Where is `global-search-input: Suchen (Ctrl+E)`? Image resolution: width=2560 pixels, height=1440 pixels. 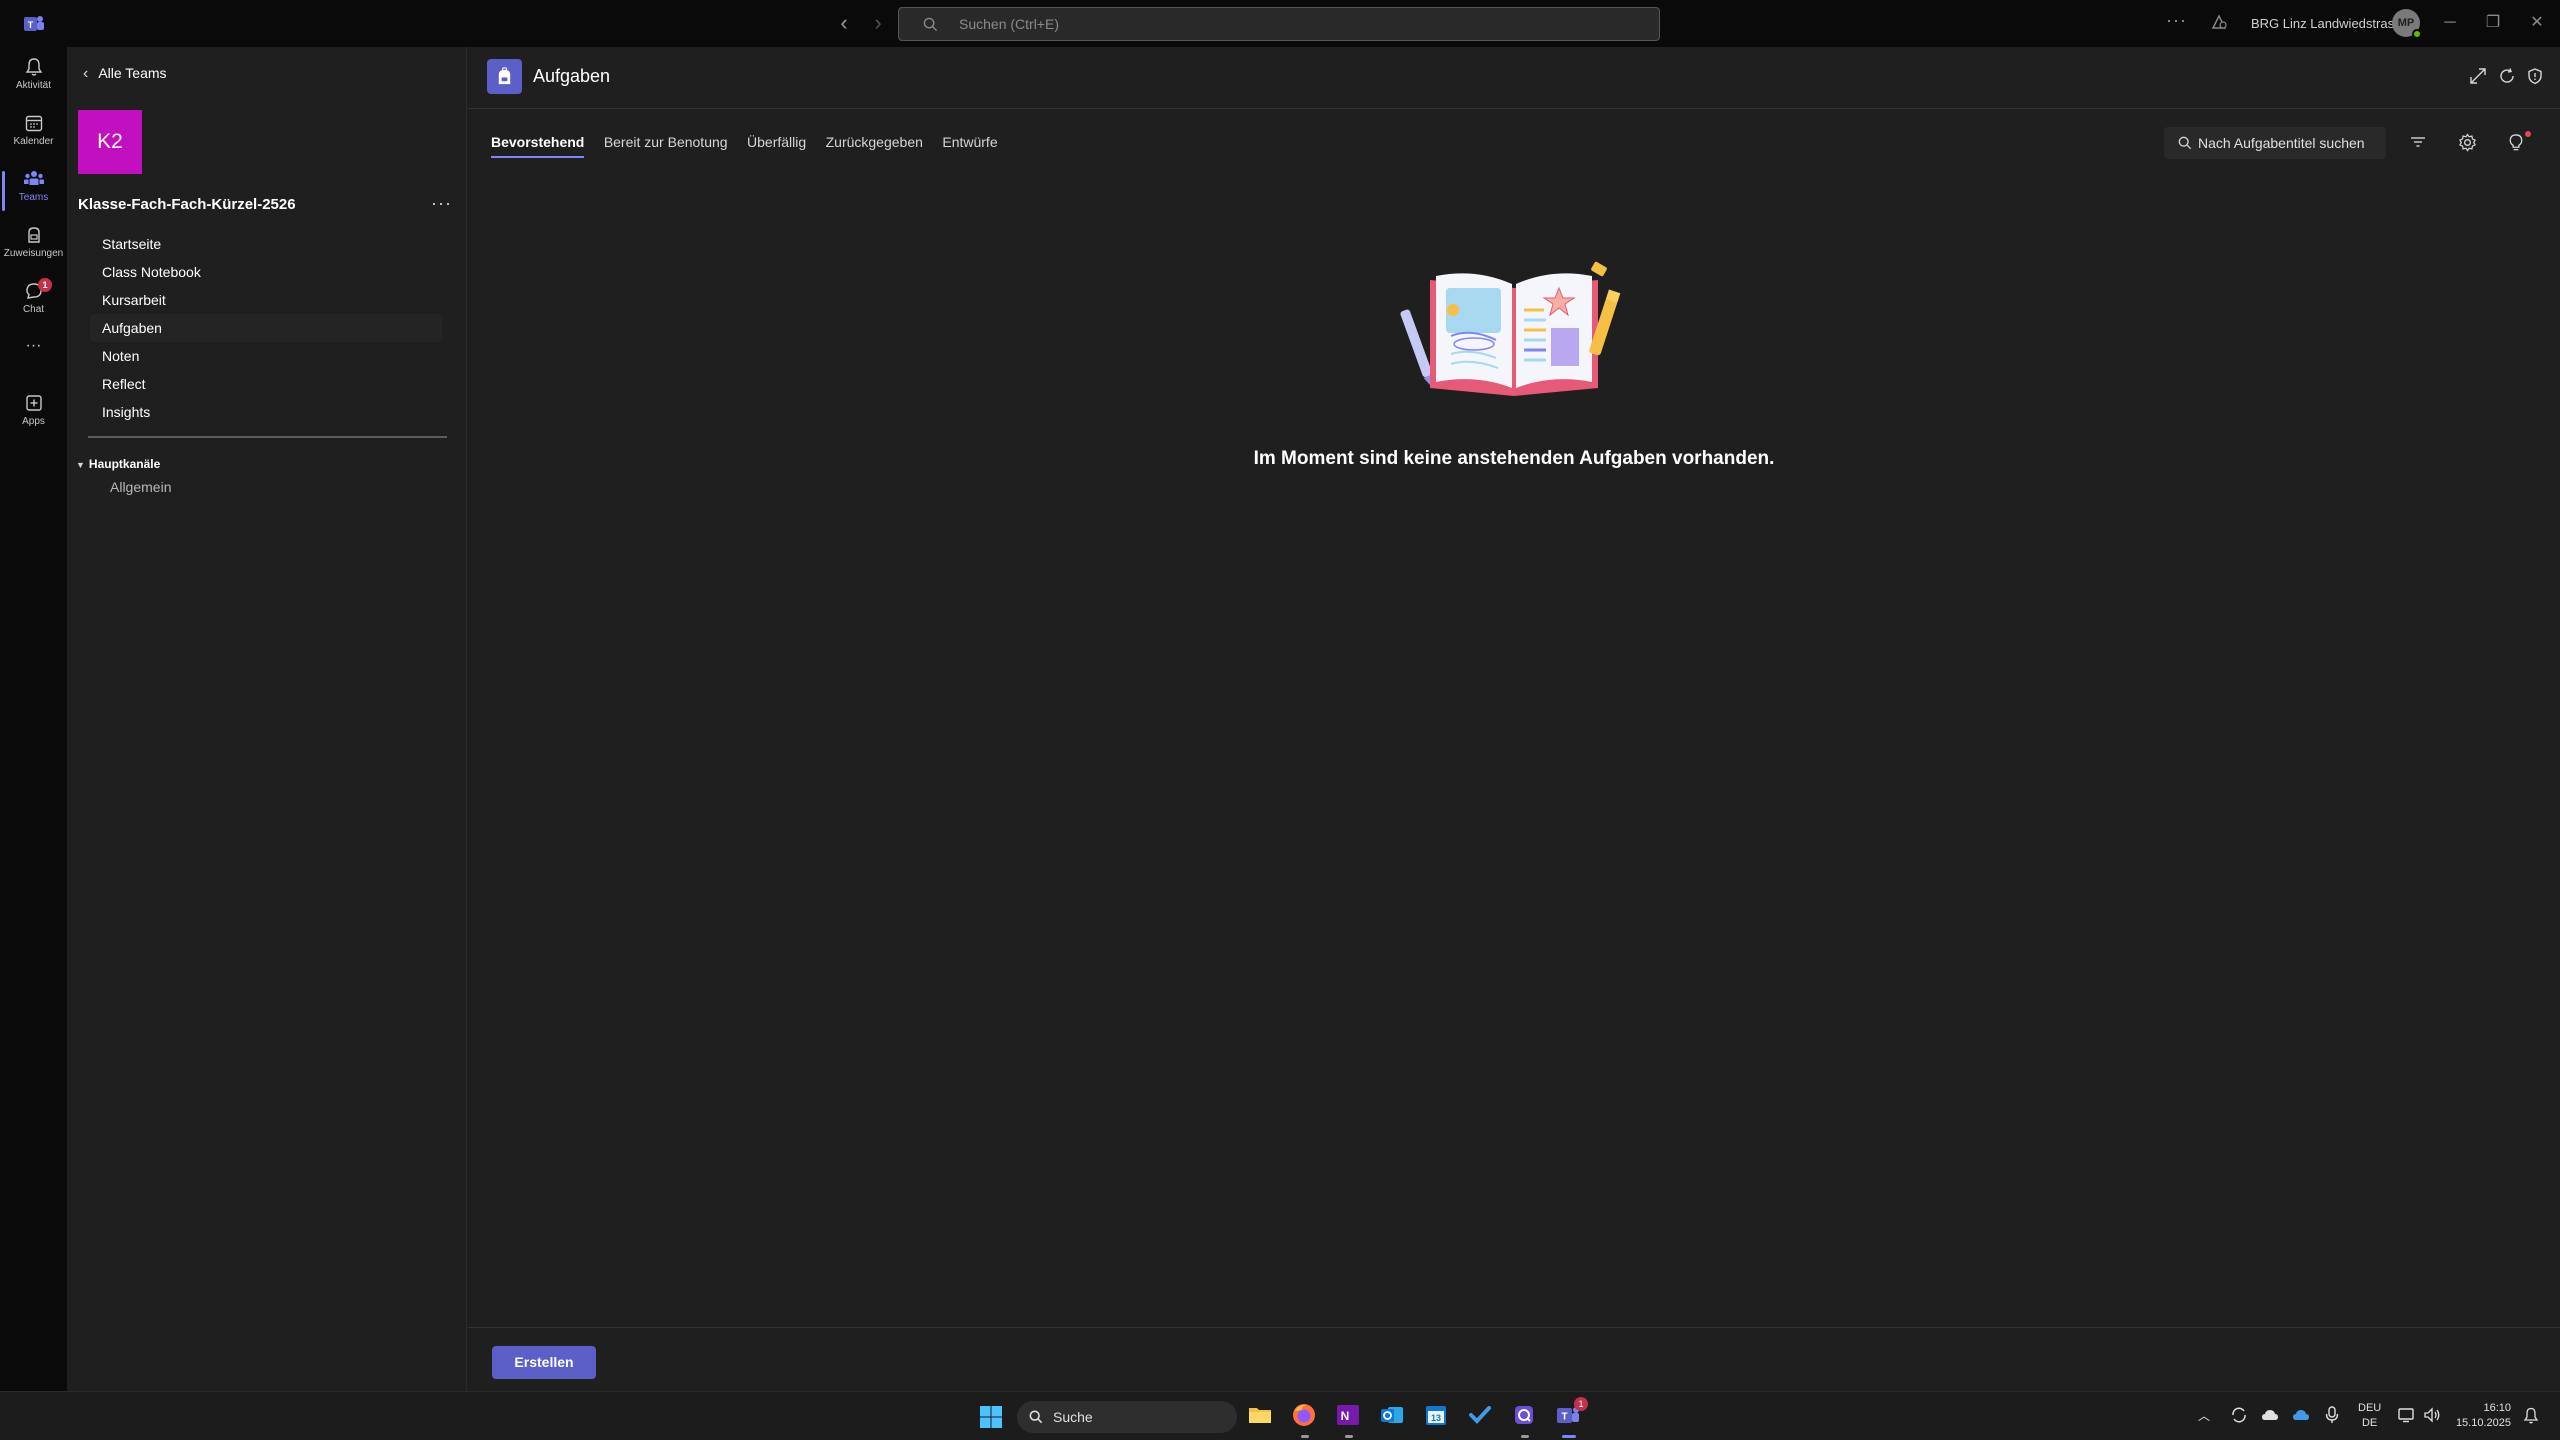
global-search-input: Suchen (Ctrl+E) is located at coordinates (1279, 24).